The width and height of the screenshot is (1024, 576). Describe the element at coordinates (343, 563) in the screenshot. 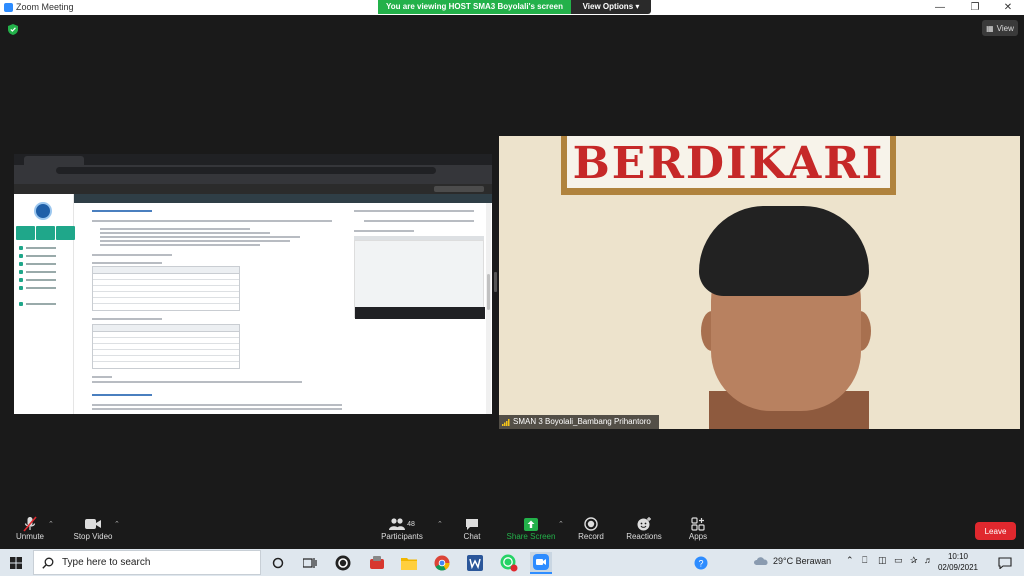

I see `obs-app-icon` at that location.